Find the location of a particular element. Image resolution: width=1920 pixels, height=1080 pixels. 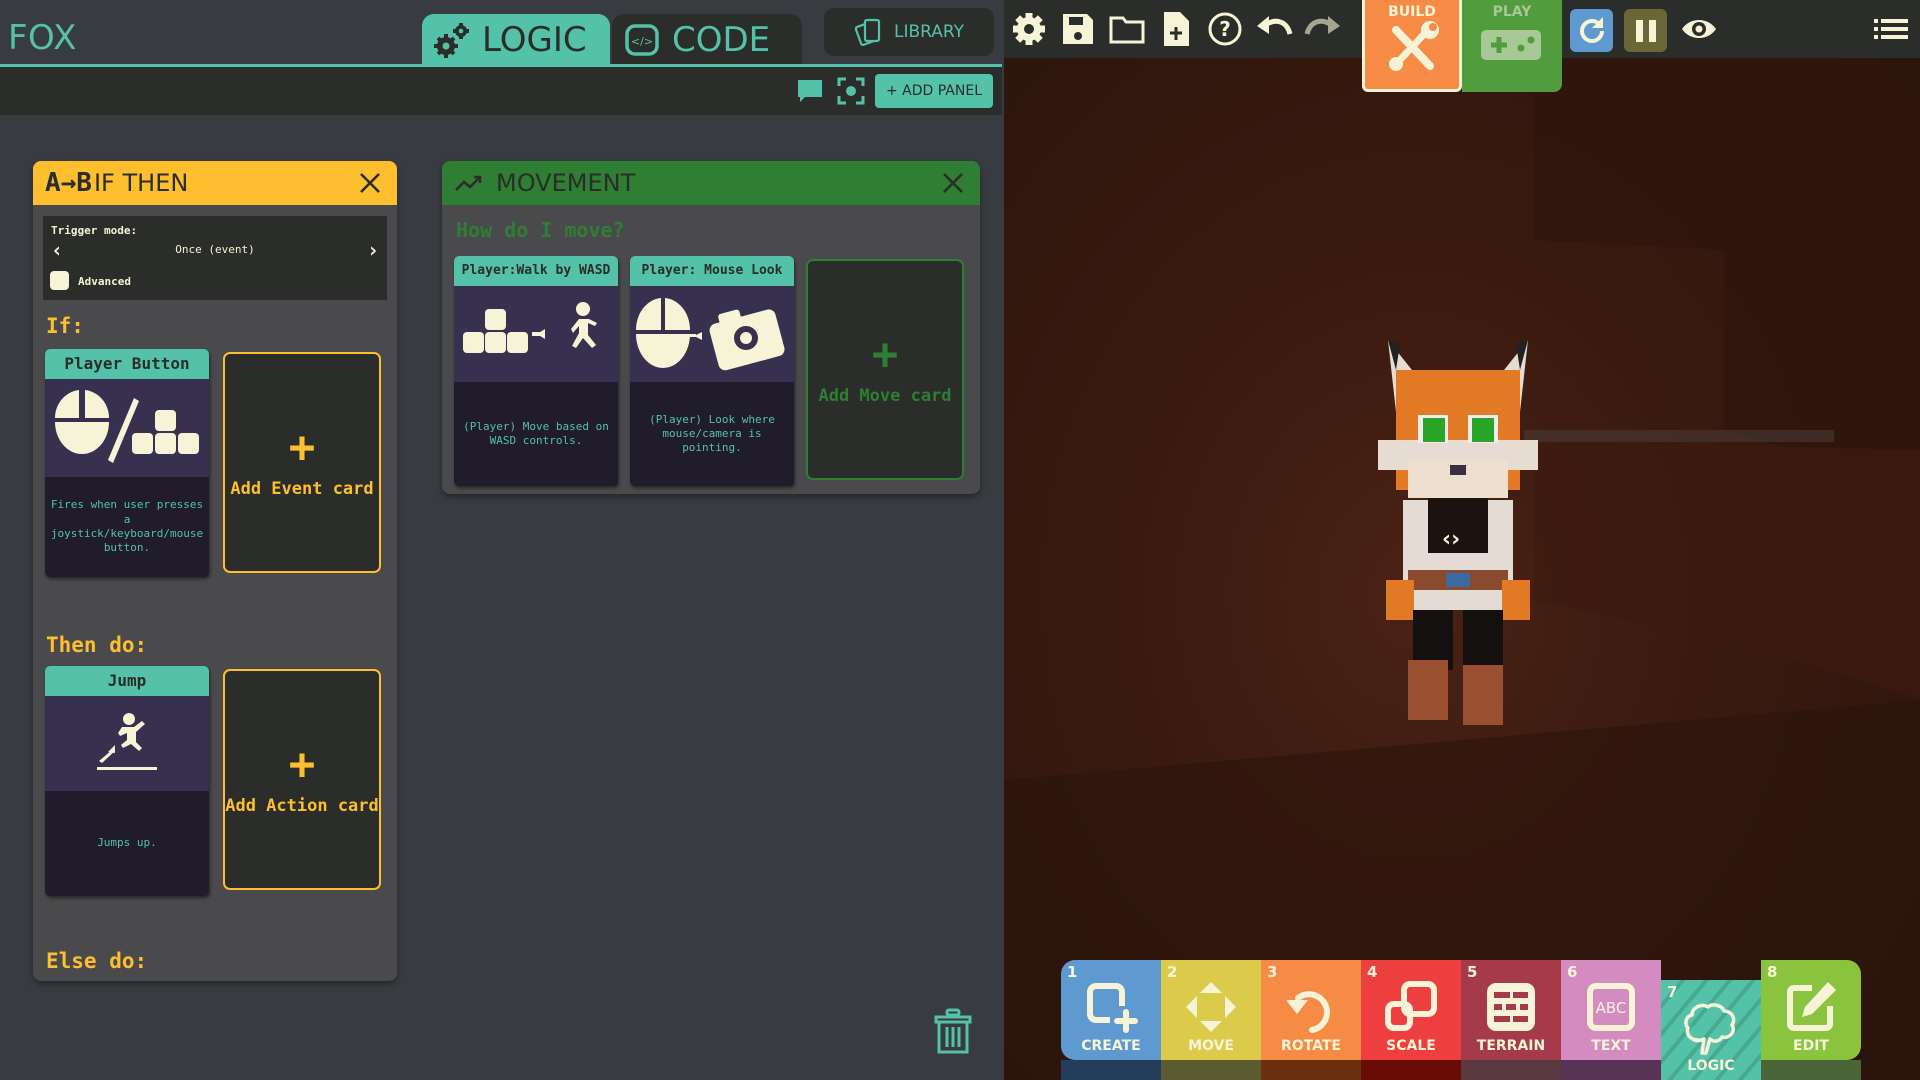

action-card-jump: Jump Jumps up. is located at coordinates (127, 781).